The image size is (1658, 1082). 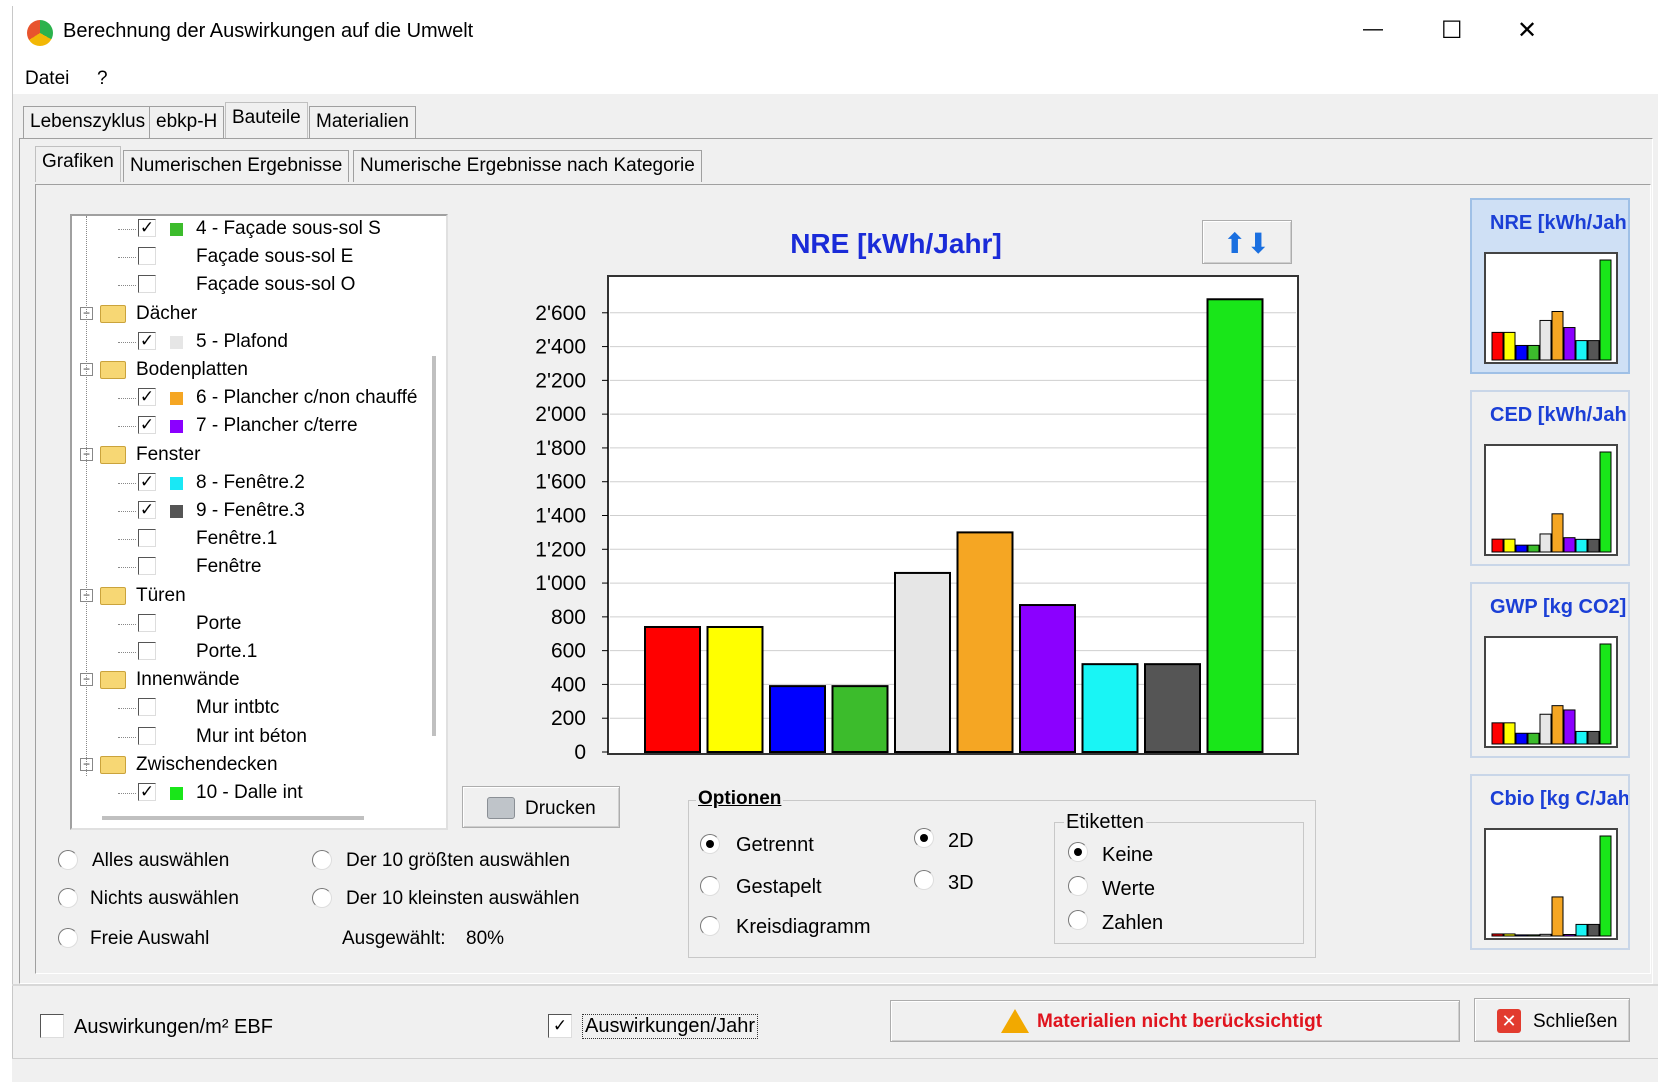 What do you see at coordinates (1078, 852) in the screenshot?
I see `keine-radio` at bounding box center [1078, 852].